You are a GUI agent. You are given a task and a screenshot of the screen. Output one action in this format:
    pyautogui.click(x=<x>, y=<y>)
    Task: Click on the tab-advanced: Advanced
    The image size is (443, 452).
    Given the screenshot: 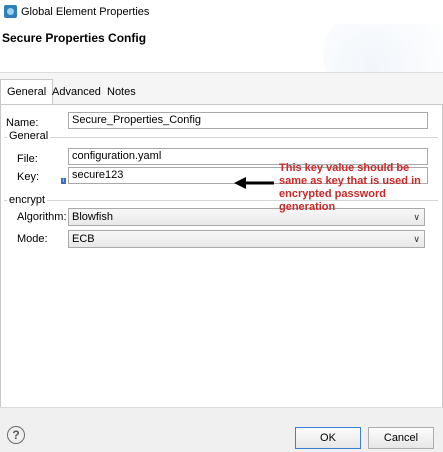 What is the action you would take?
    pyautogui.click(x=76, y=92)
    